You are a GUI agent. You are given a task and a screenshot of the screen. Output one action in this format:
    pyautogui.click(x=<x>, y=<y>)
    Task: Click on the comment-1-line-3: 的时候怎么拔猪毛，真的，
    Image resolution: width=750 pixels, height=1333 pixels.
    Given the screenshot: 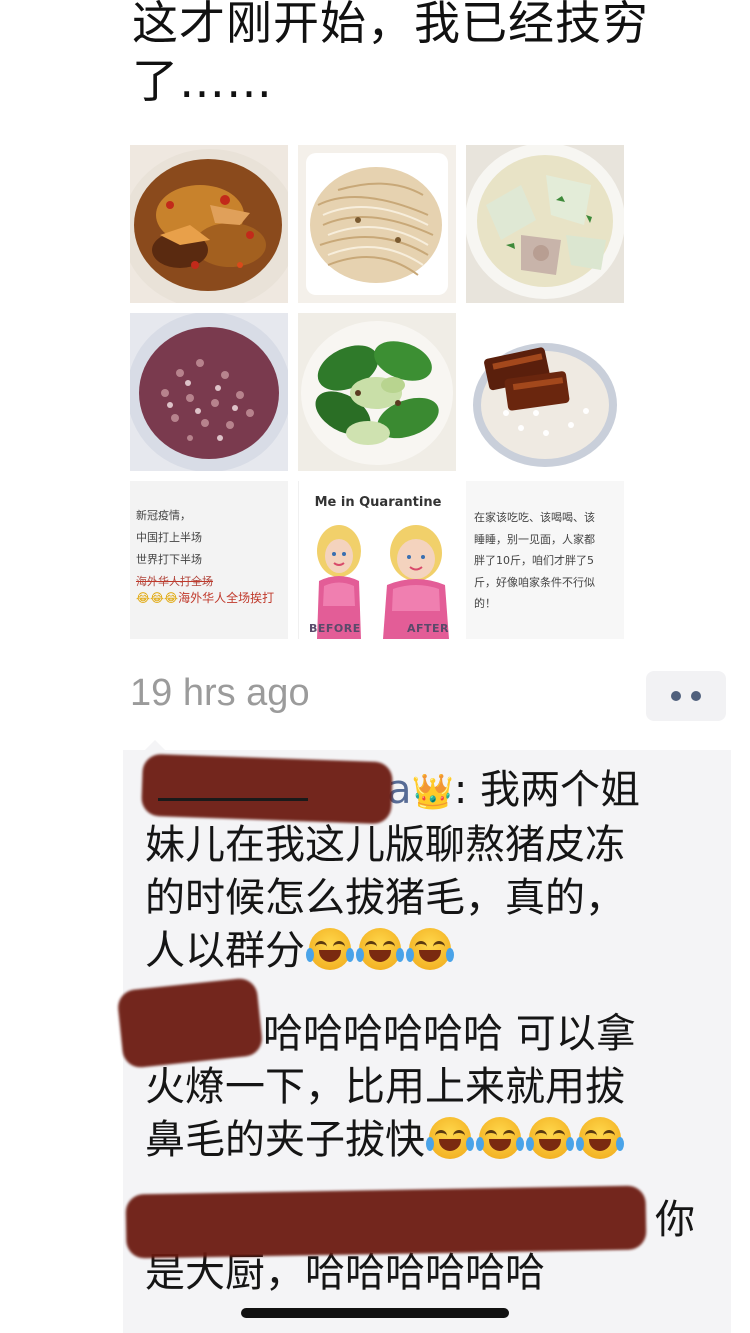 What is the action you would take?
    pyautogui.click(x=385, y=898)
    